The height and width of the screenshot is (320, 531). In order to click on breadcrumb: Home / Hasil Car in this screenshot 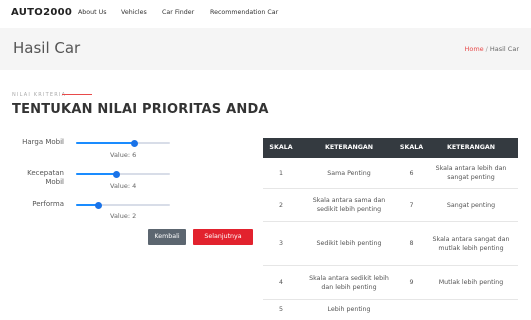, I will do `click(491, 49)`.